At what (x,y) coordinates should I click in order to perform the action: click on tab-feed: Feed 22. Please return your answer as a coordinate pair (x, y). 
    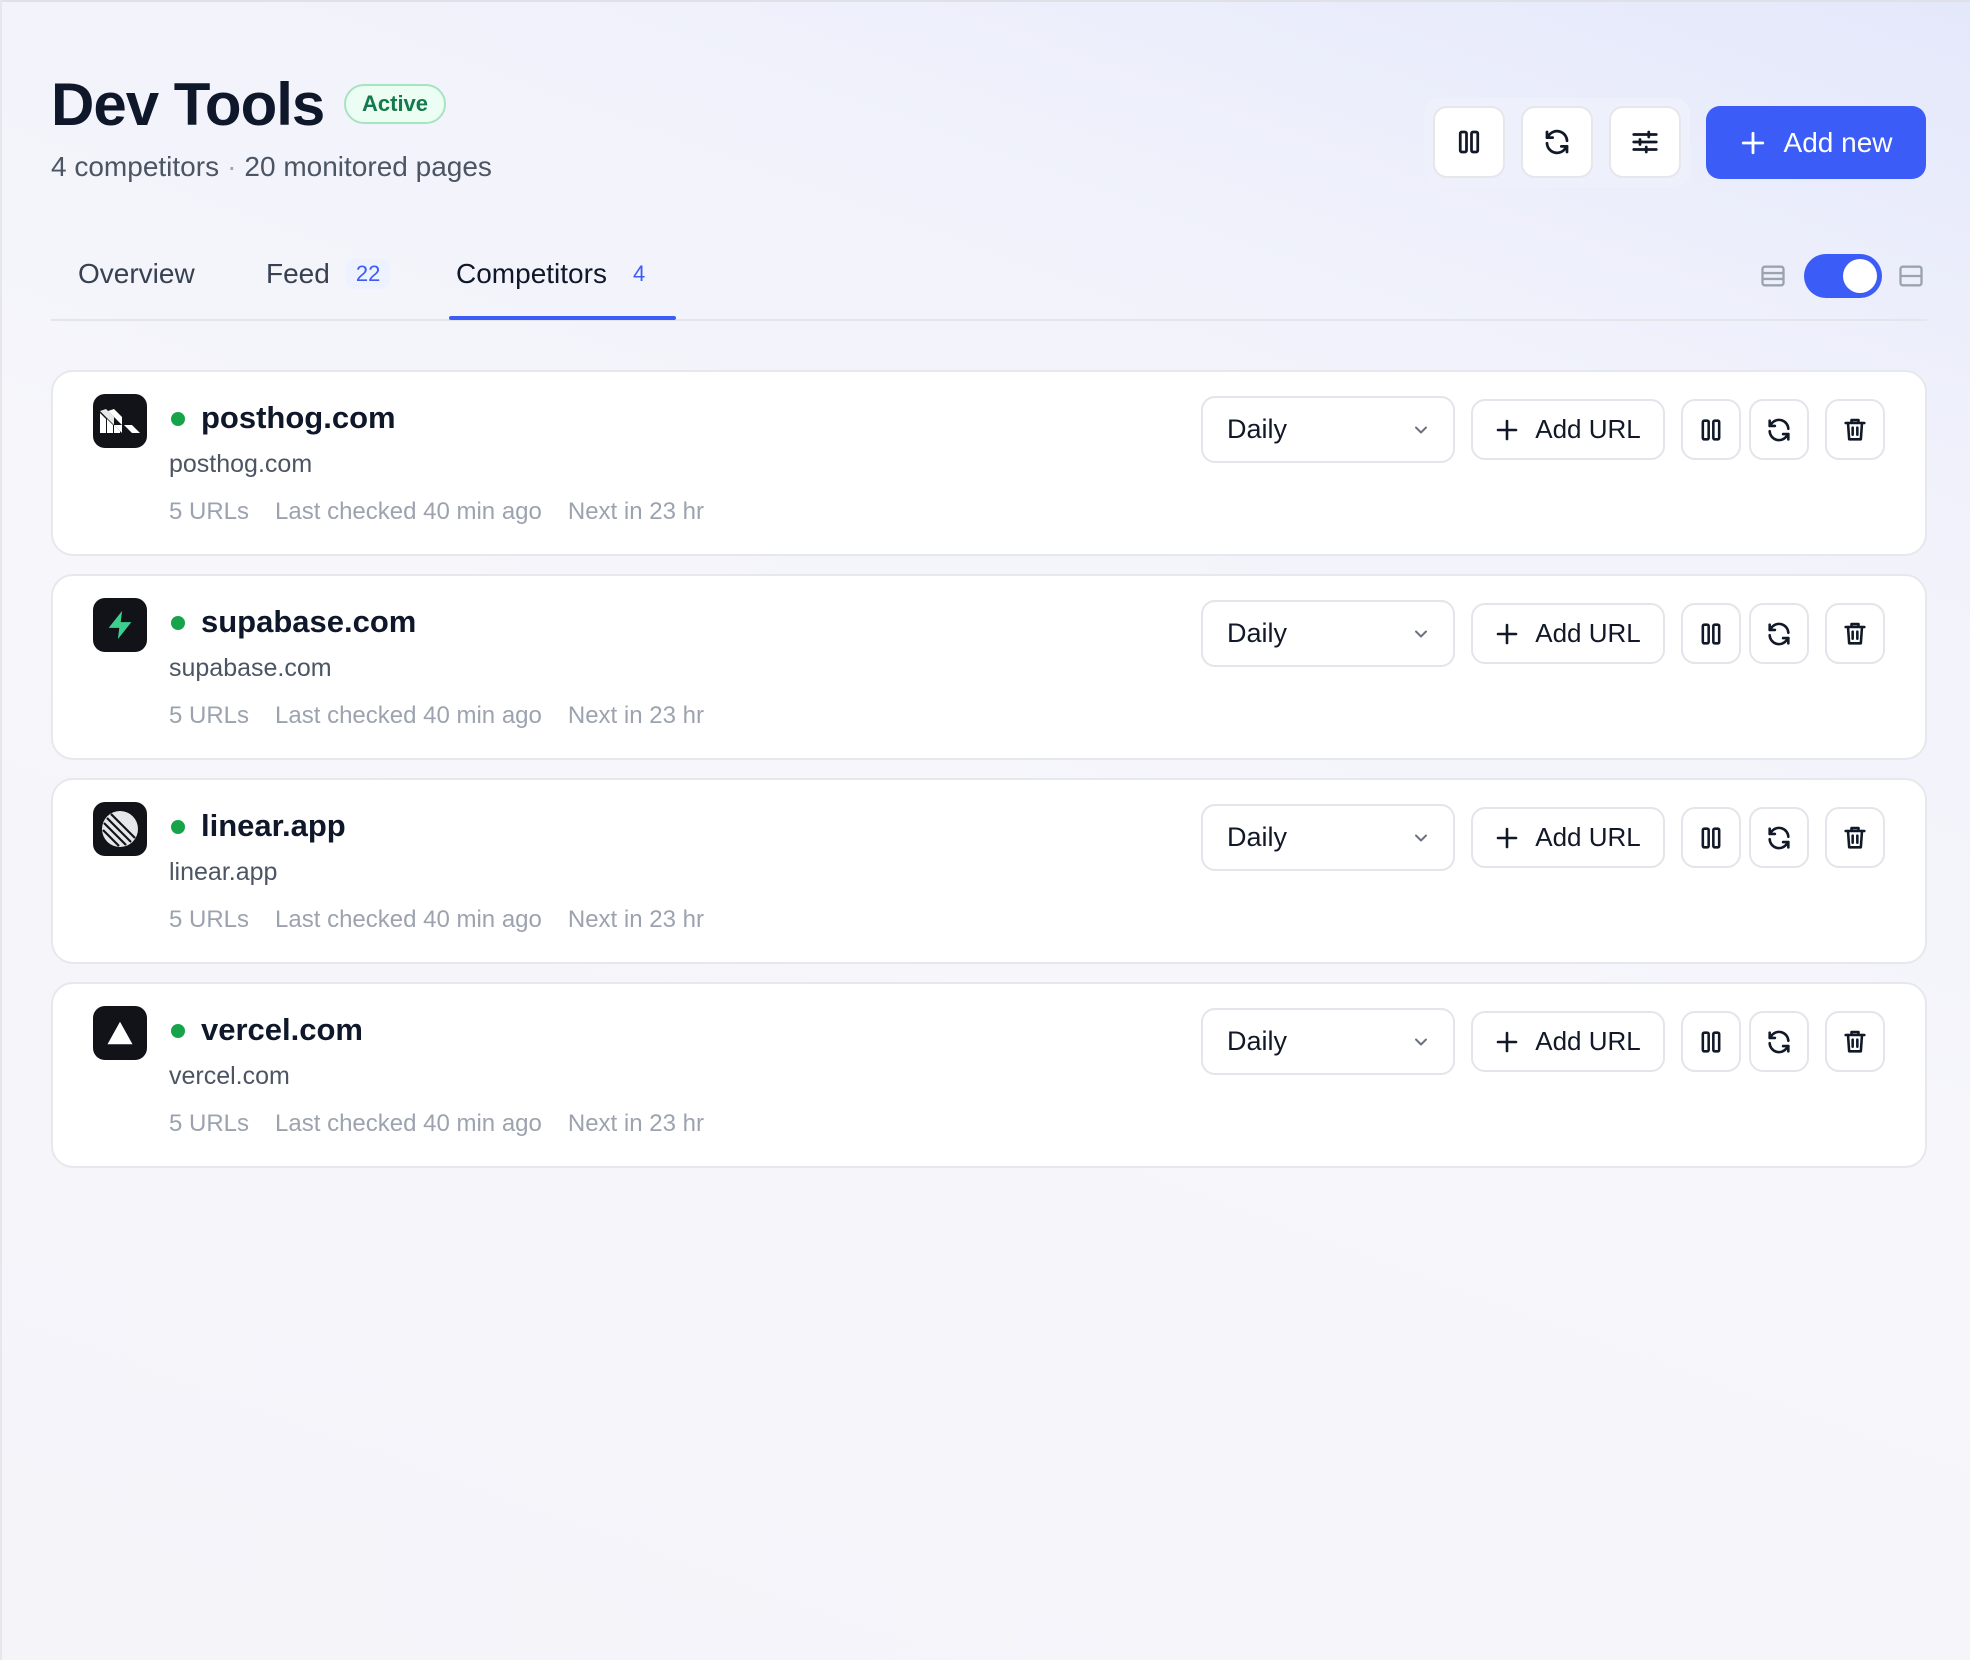
    Looking at the image, I should click on (328, 274).